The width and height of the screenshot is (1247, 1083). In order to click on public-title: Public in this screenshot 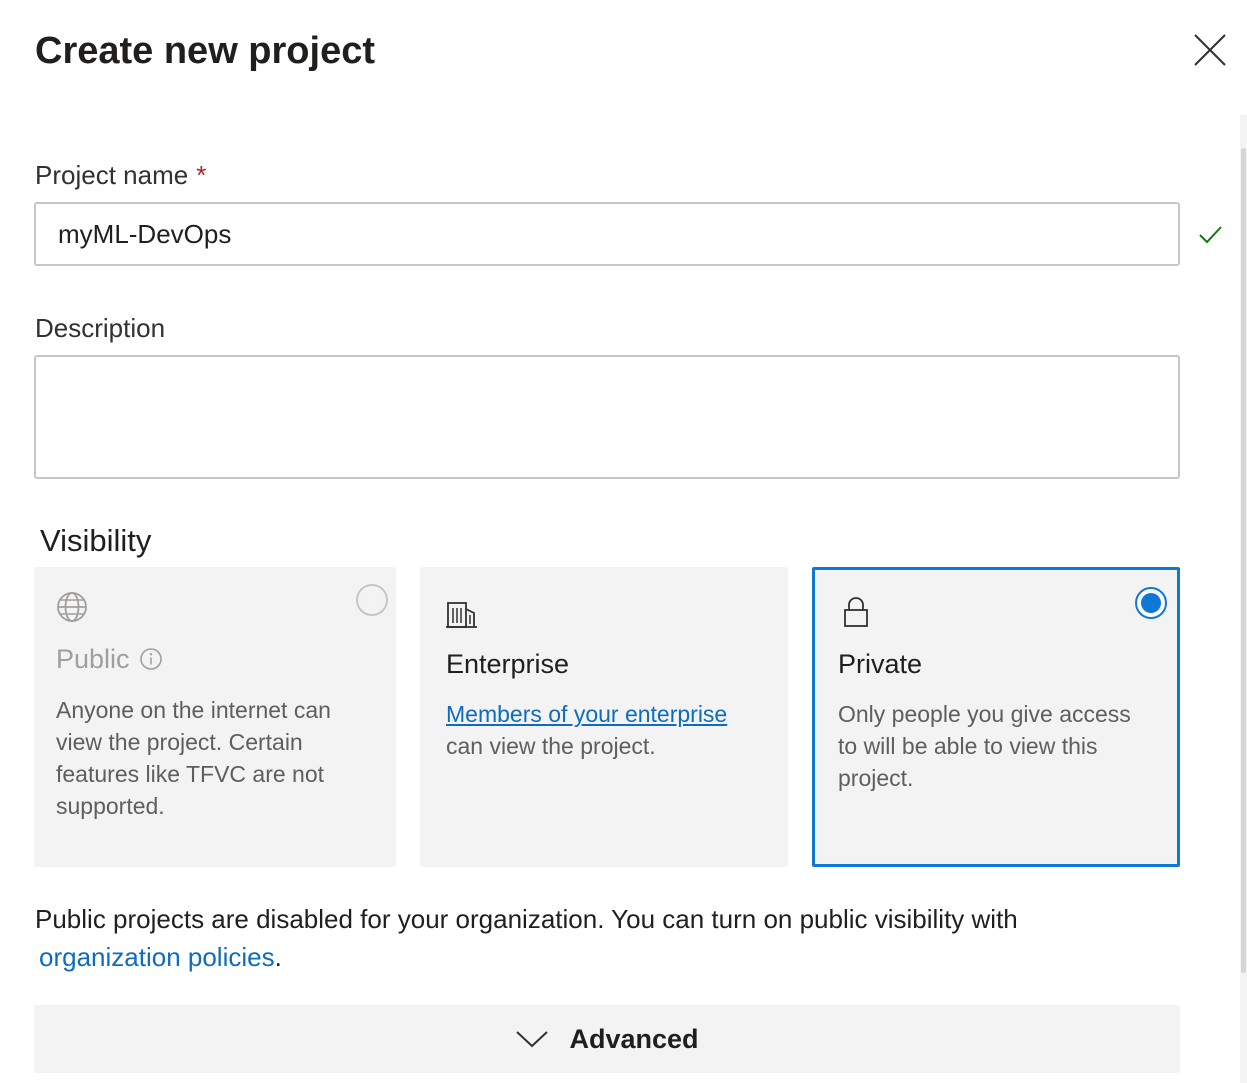, I will do `click(109, 659)`.